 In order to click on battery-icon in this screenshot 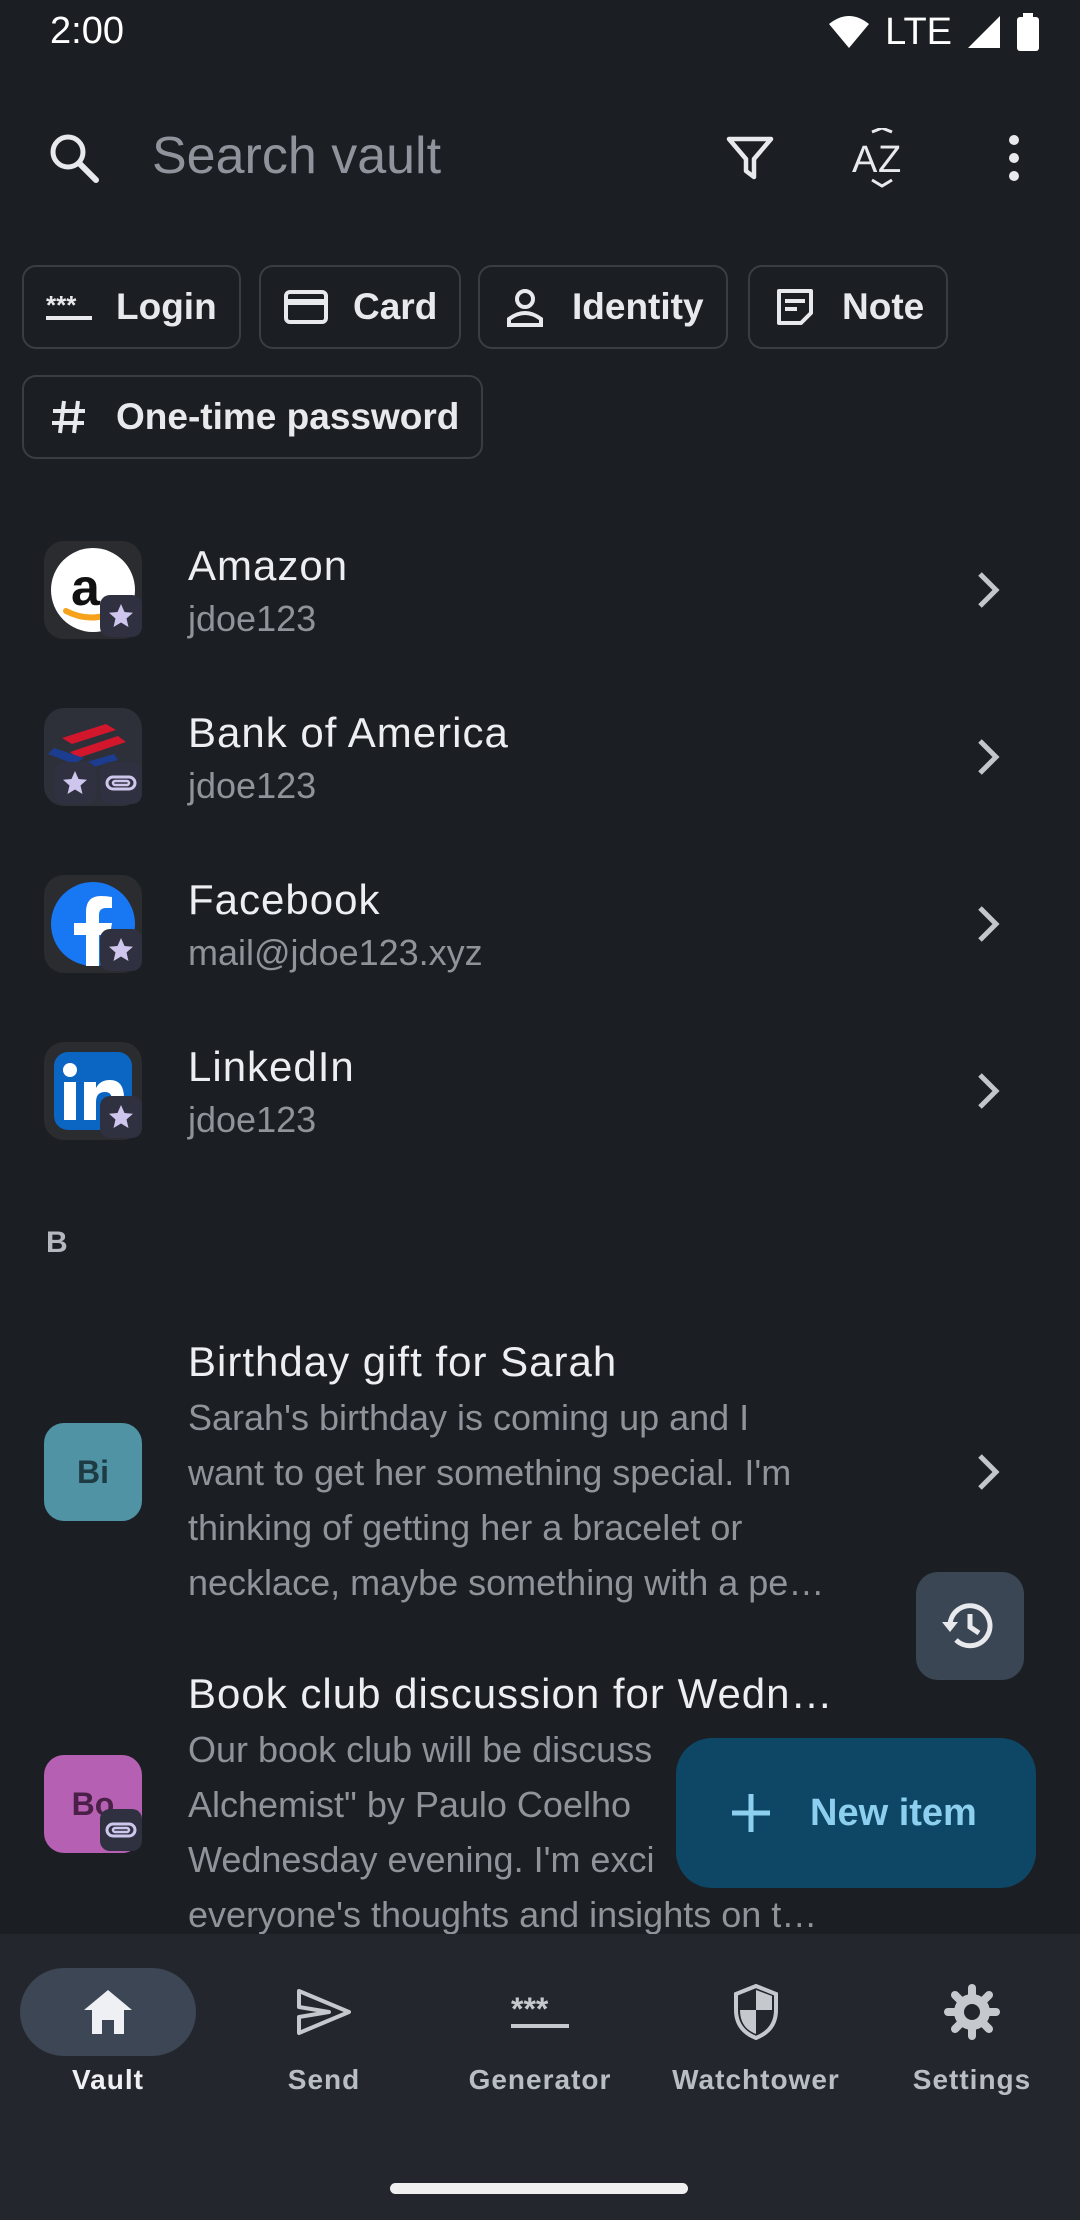, I will do `click(1028, 32)`.